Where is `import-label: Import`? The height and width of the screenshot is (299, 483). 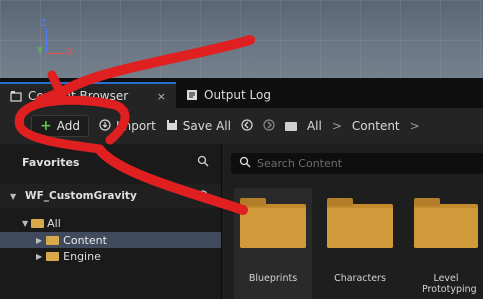 import-label: Import is located at coordinates (135, 126).